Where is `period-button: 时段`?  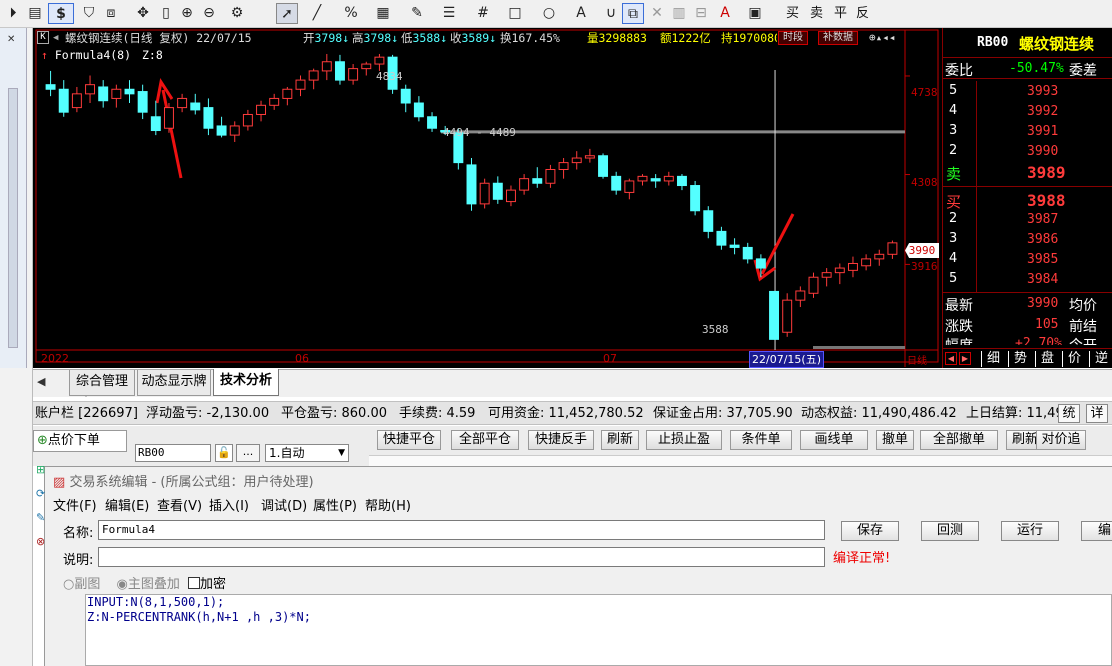 period-button: 时段 is located at coordinates (793, 38).